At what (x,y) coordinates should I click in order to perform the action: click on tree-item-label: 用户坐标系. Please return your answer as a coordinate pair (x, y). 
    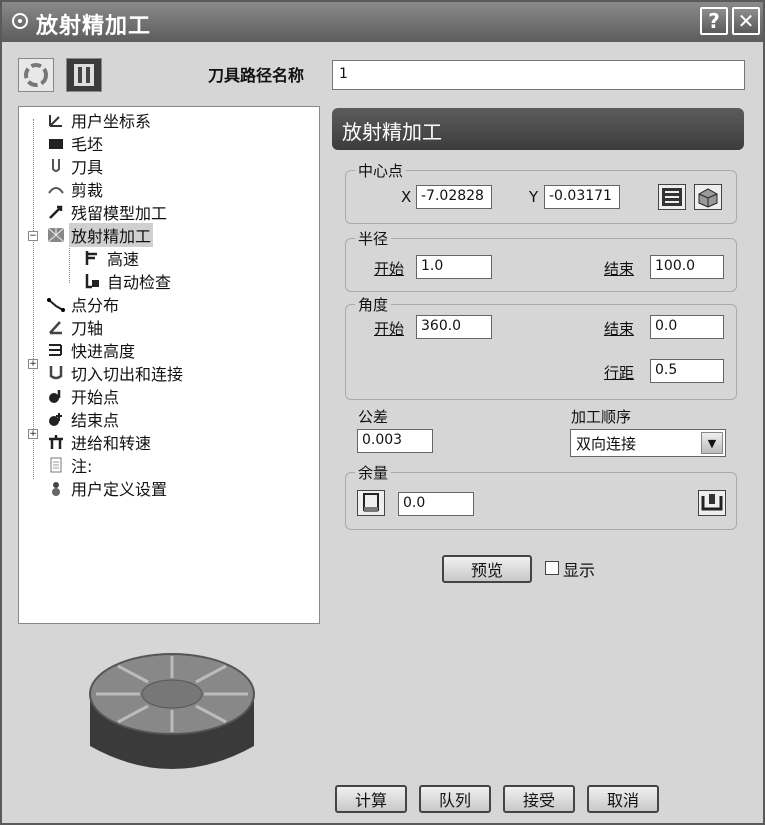
    Looking at the image, I should click on (111, 121).